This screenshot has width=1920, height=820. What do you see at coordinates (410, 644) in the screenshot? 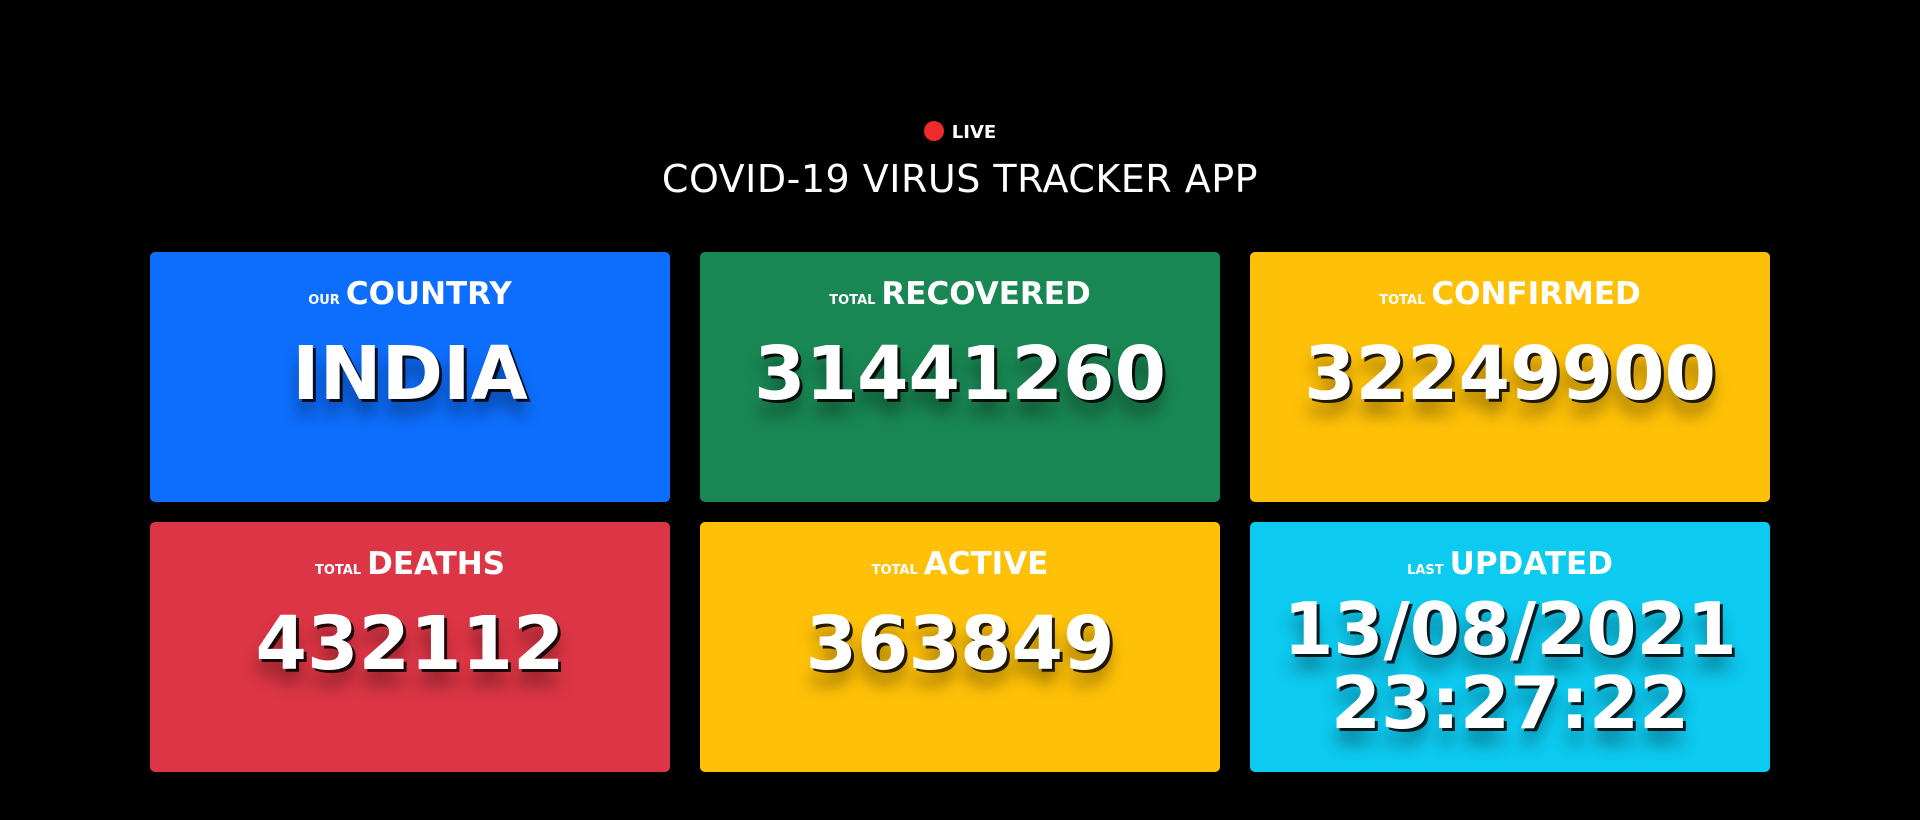
I see `deaths-value: 432112` at bounding box center [410, 644].